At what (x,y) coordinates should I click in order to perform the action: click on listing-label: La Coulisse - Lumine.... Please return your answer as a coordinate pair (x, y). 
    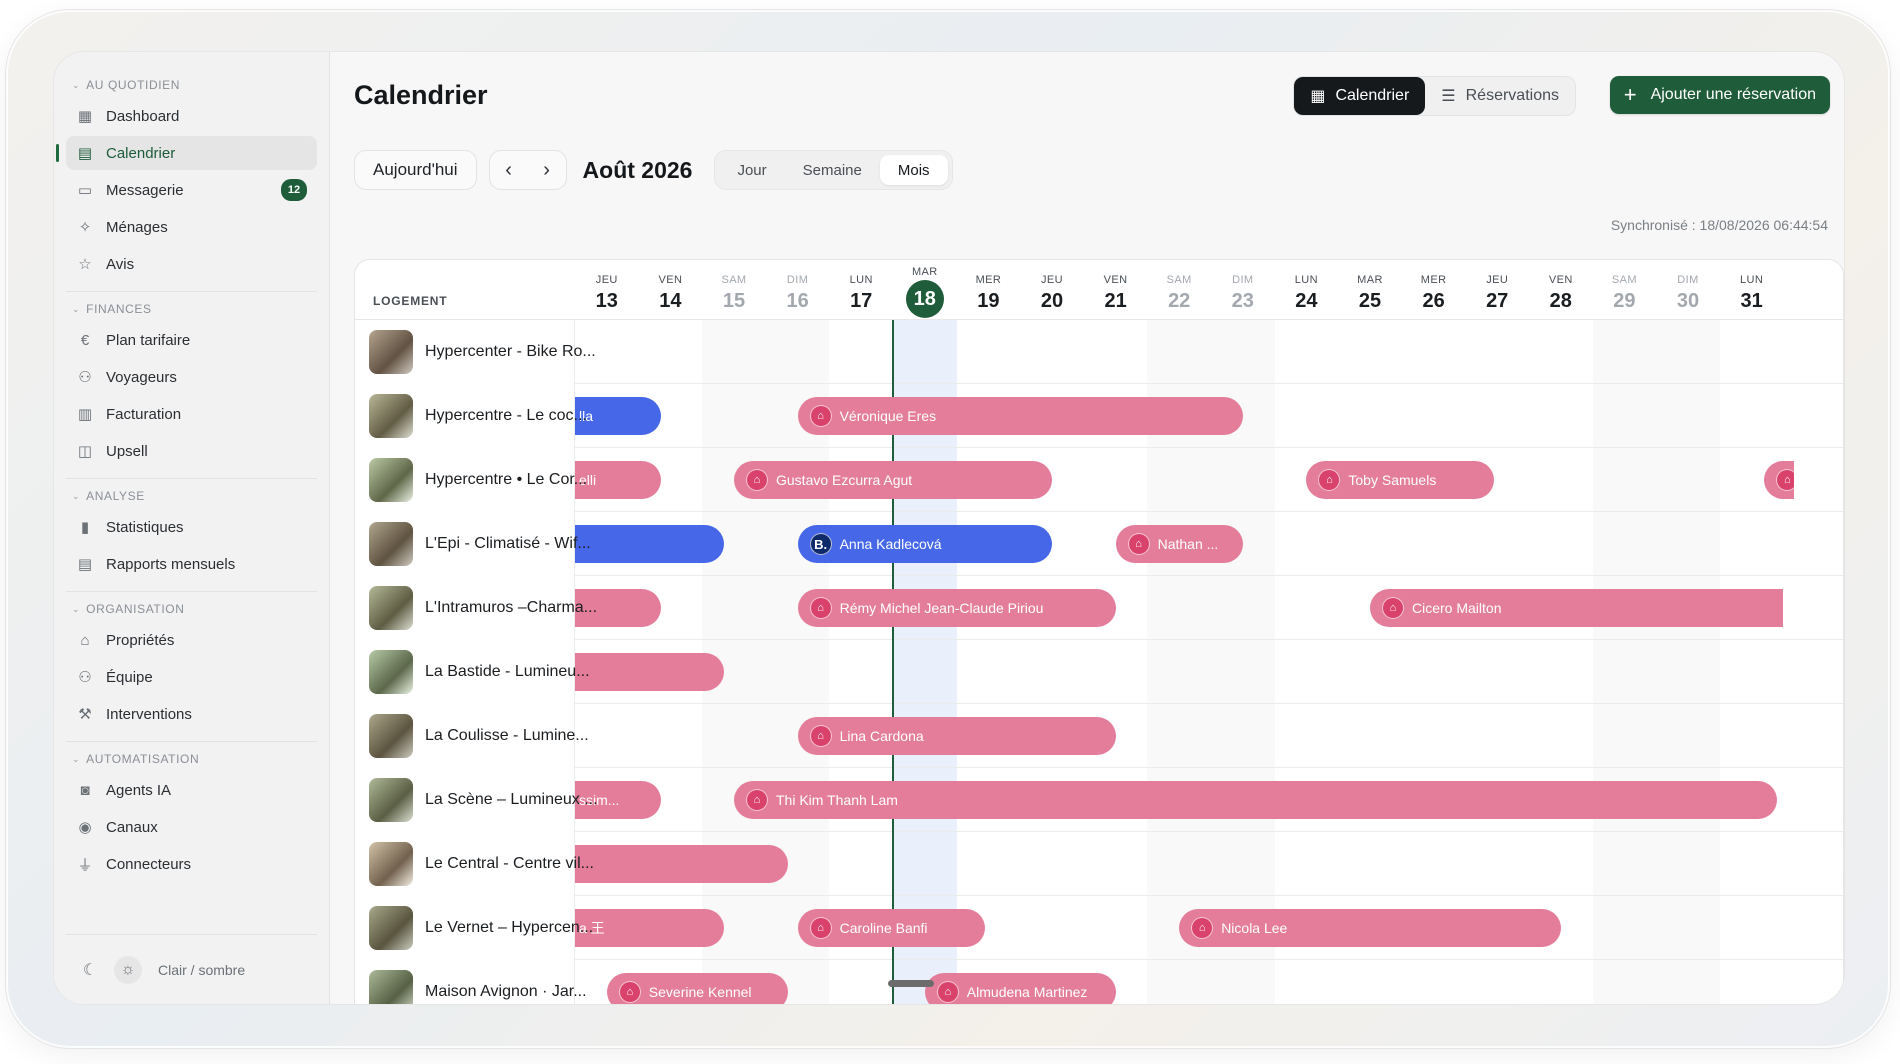
    Looking at the image, I should click on (472, 736).